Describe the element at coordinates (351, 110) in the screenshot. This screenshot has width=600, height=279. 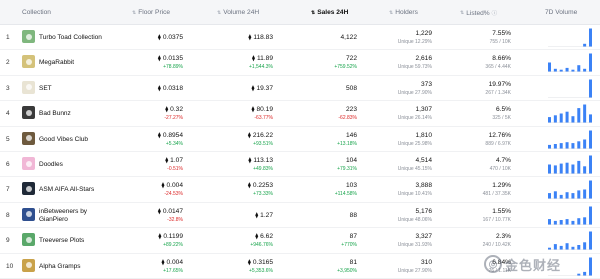
I see `sales-24h: 223` at that location.